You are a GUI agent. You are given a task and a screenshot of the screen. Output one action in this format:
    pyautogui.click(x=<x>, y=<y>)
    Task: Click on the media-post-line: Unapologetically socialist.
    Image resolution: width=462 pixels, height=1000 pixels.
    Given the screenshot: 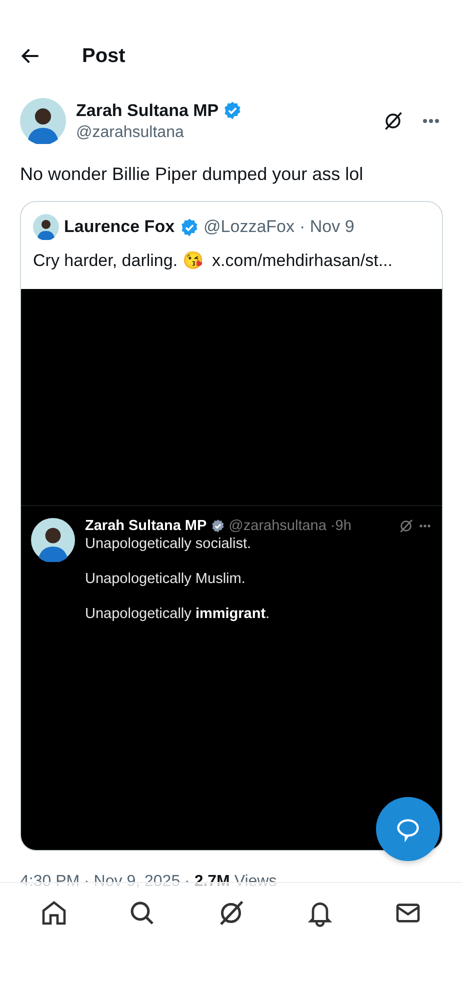 What is the action you would take?
    pyautogui.click(x=168, y=544)
    